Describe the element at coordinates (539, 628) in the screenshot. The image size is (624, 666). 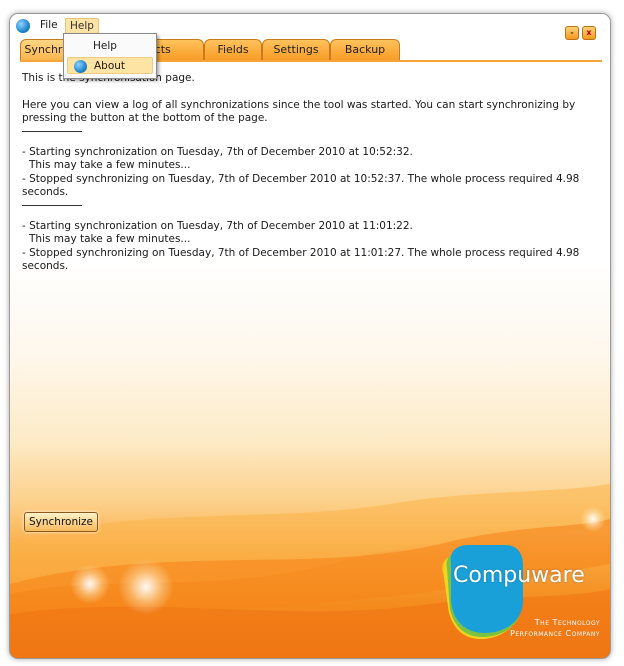
I see `brand-tagline: The Technology Performance Company` at that location.